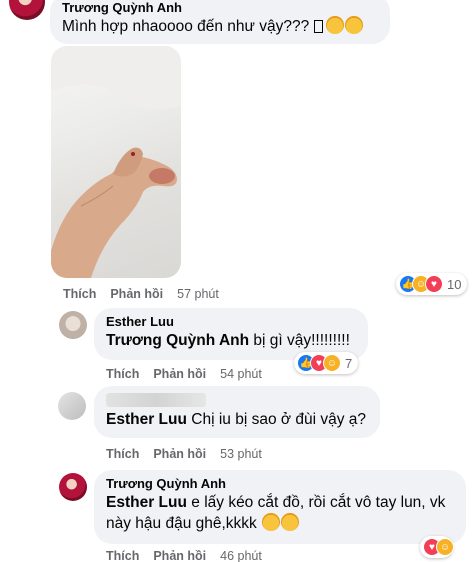  I want to click on comment-author: Trương Quỳnh Anh, so click(220, 8).